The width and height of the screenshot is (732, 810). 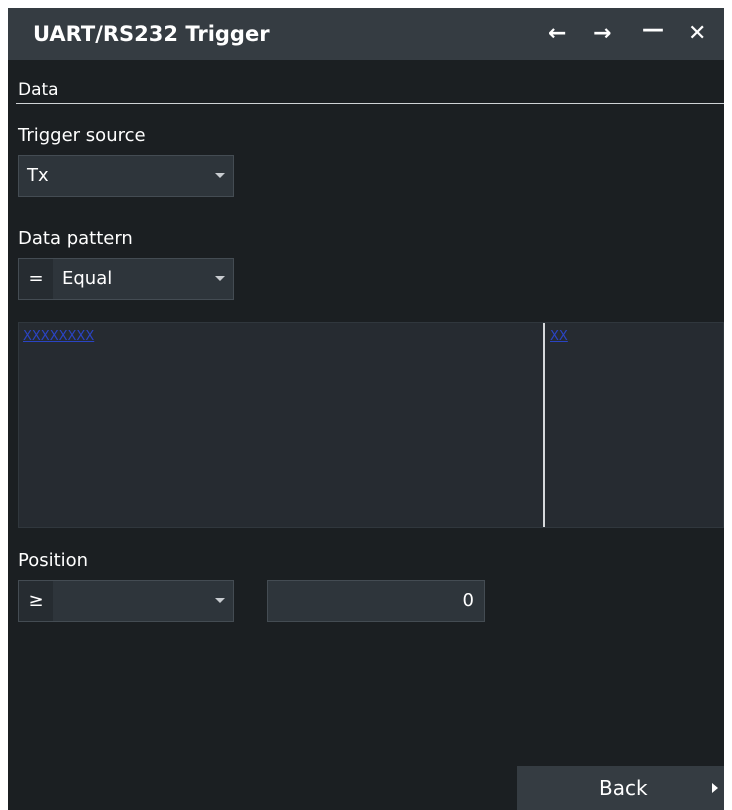 I want to click on back-arrow-icon: ←, so click(x=557, y=34).